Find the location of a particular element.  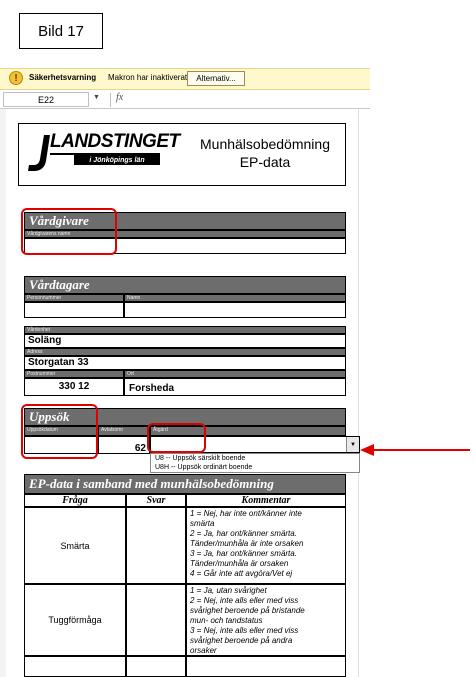

sheet-right-margin is located at coordinates (364, 393).